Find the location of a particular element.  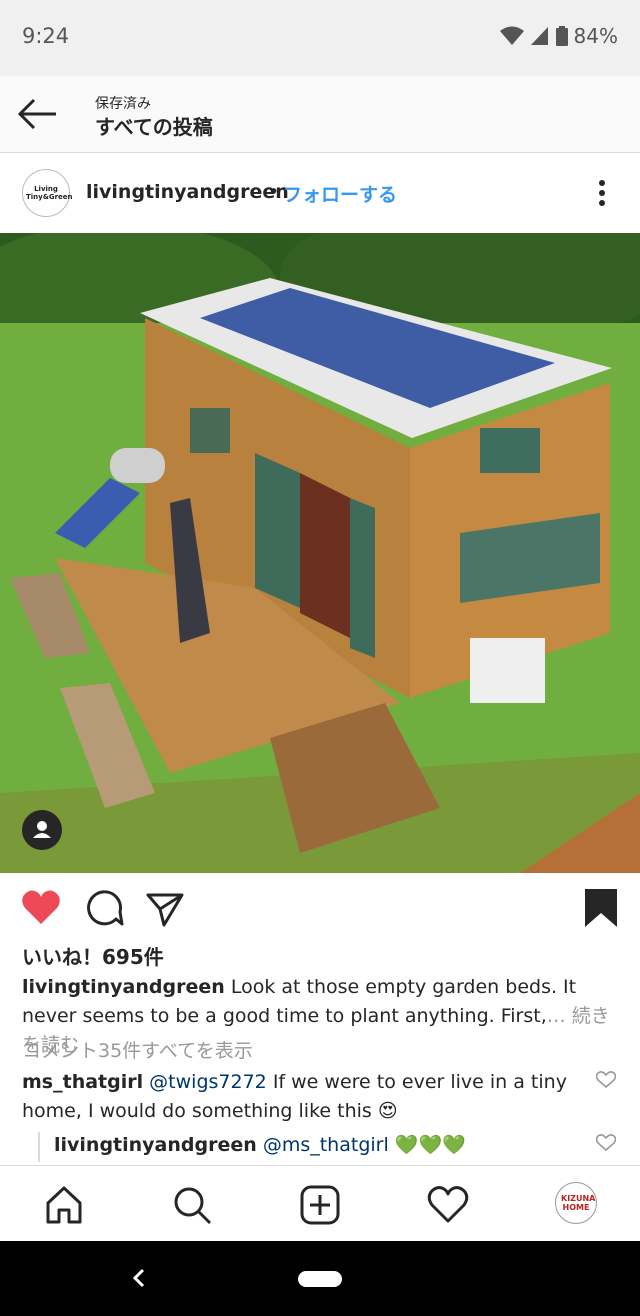

bottom-navigation: KIZUNA HOME is located at coordinates (320, 1203).